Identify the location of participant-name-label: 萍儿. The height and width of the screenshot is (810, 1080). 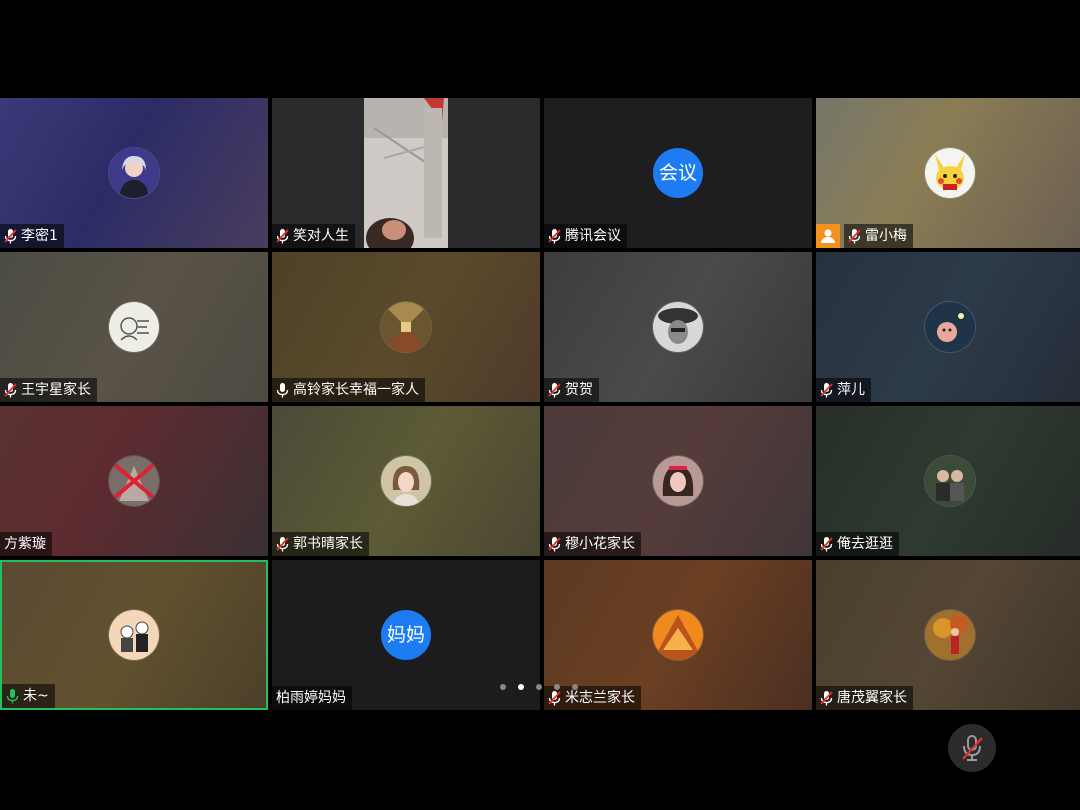
(843, 390).